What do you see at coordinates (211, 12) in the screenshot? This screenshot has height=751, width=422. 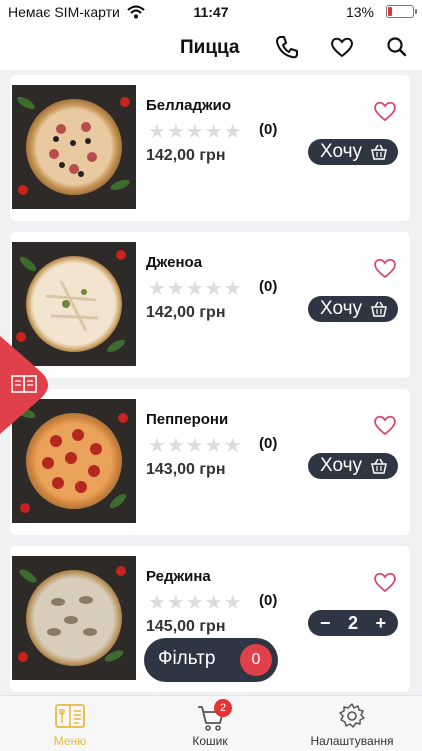 I see `status-bar: Немає SIM-карти 11:47 13%` at bounding box center [211, 12].